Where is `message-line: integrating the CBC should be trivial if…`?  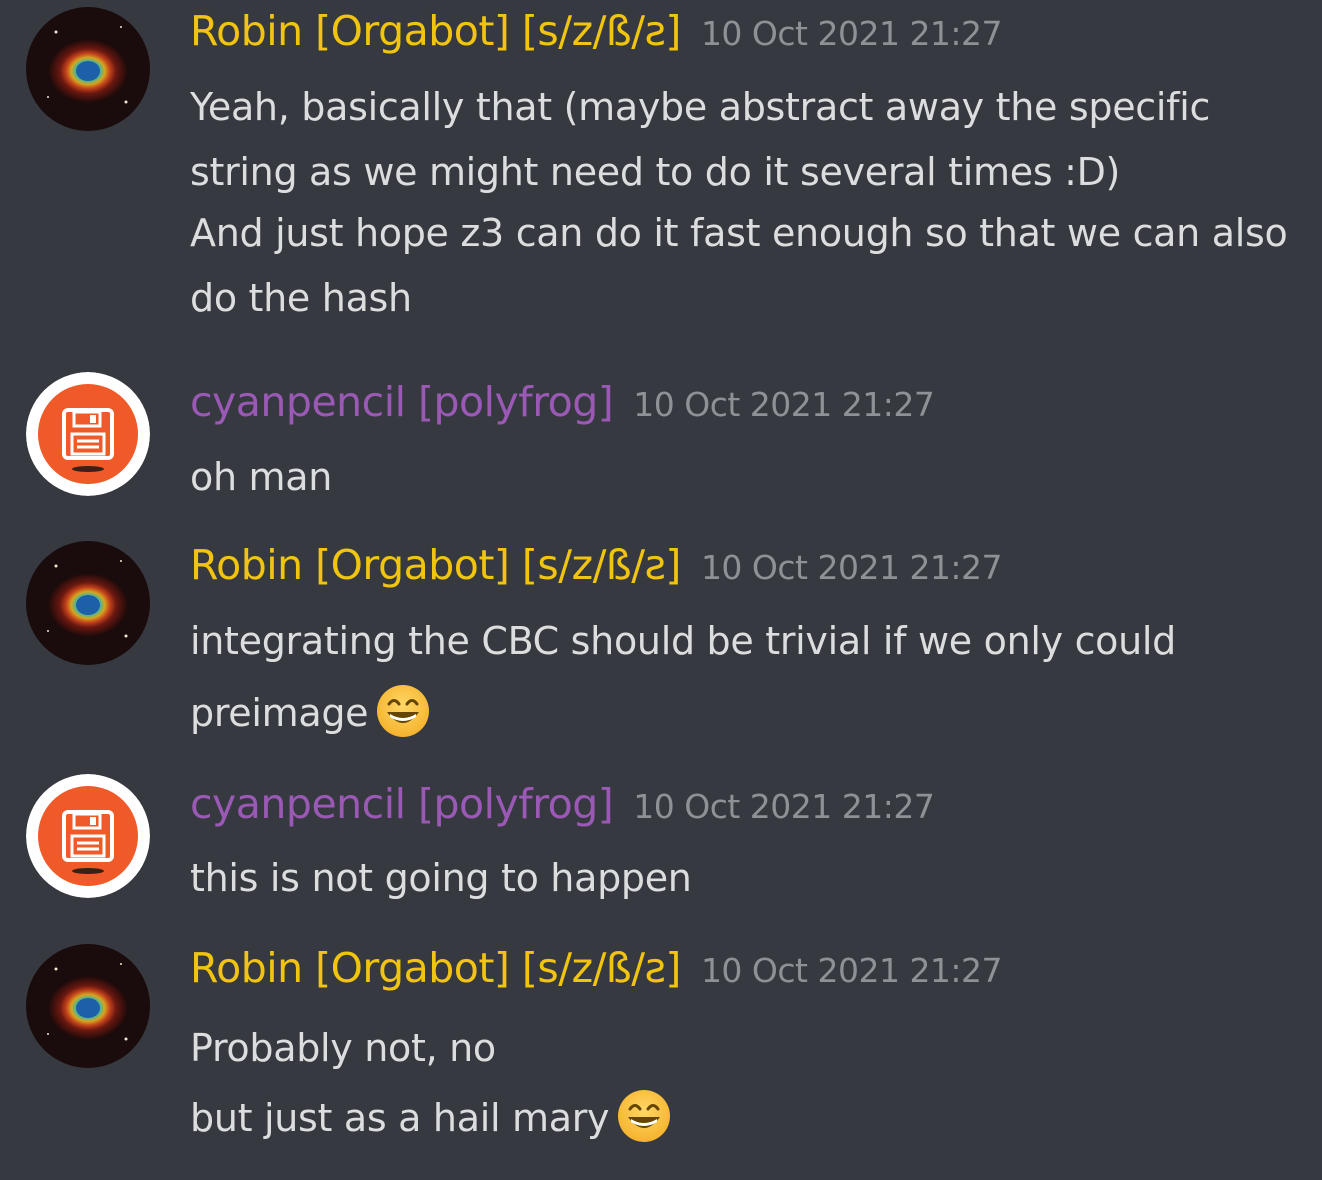
message-line: integrating the CBC should be trivial if… is located at coordinates (683, 641).